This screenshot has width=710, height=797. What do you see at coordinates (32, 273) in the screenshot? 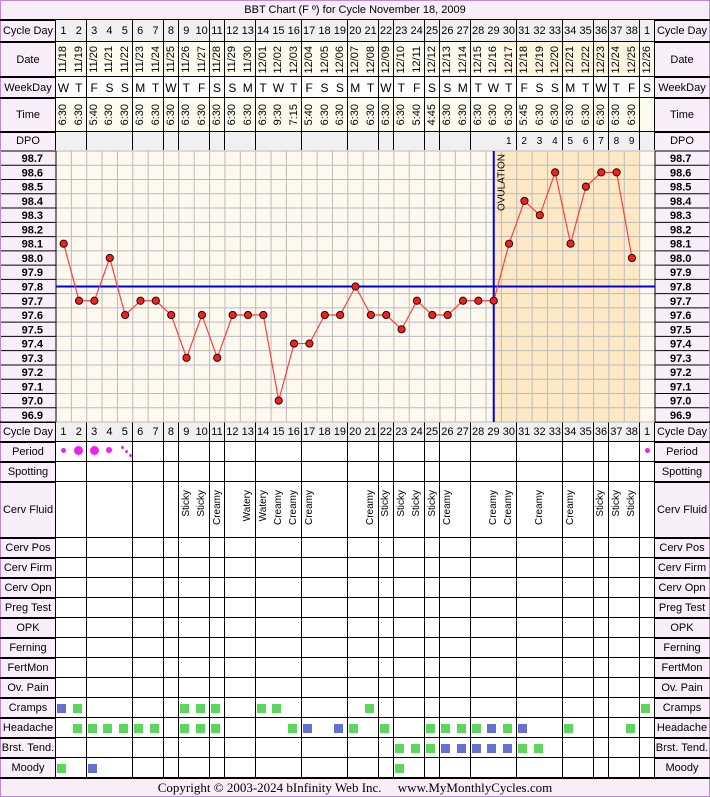
I see `y-tick-label-left: 97.9` at bounding box center [32, 273].